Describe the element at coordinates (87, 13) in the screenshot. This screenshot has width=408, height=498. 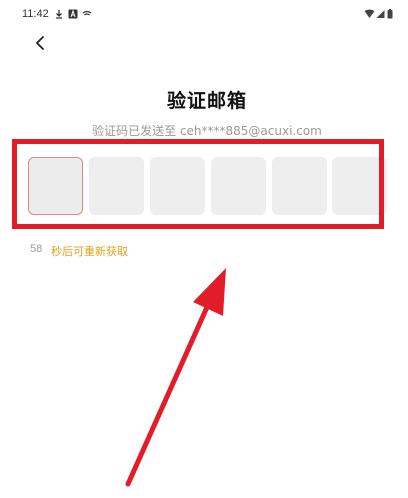
I see `wifi-small-icon` at that location.